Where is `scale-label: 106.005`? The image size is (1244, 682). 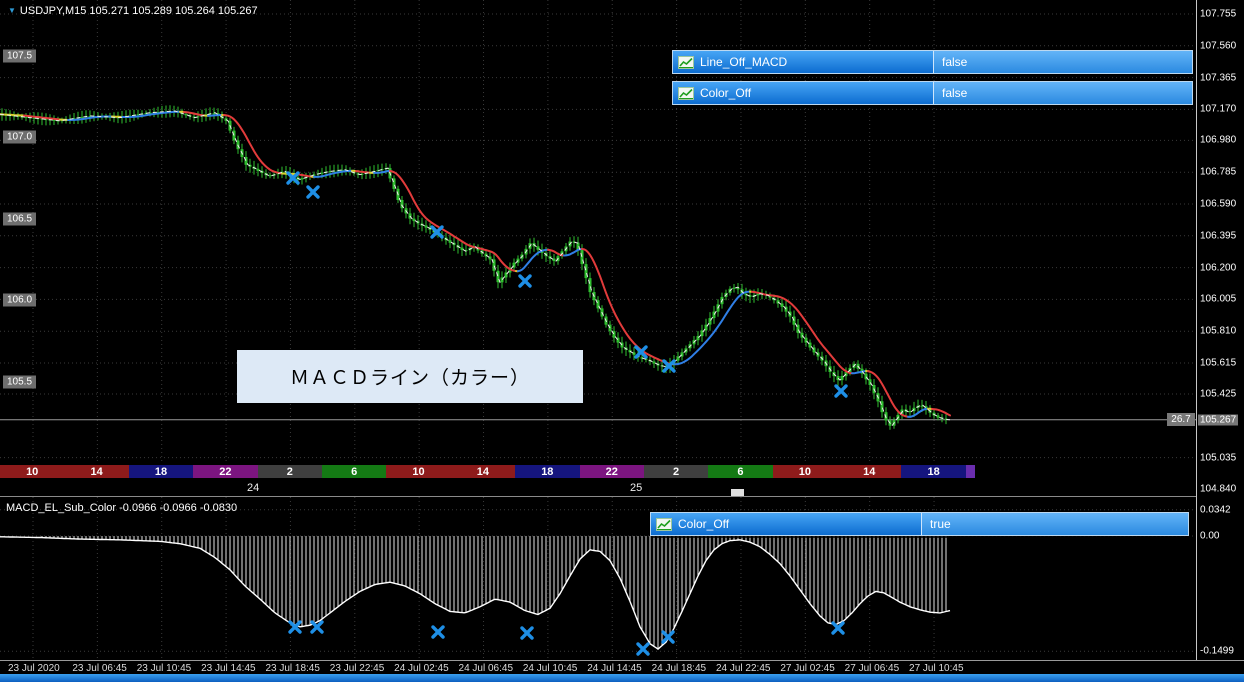
scale-label: 106.005 is located at coordinates (1218, 299).